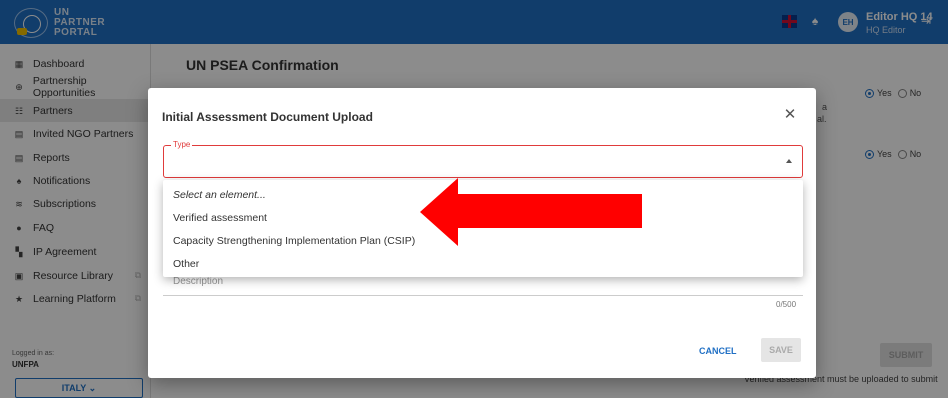 The height and width of the screenshot is (398, 948). What do you see at coordinates (781, 350) in the screenshot?
I see `save-button: SAVE` at bounding box center [781, 350].